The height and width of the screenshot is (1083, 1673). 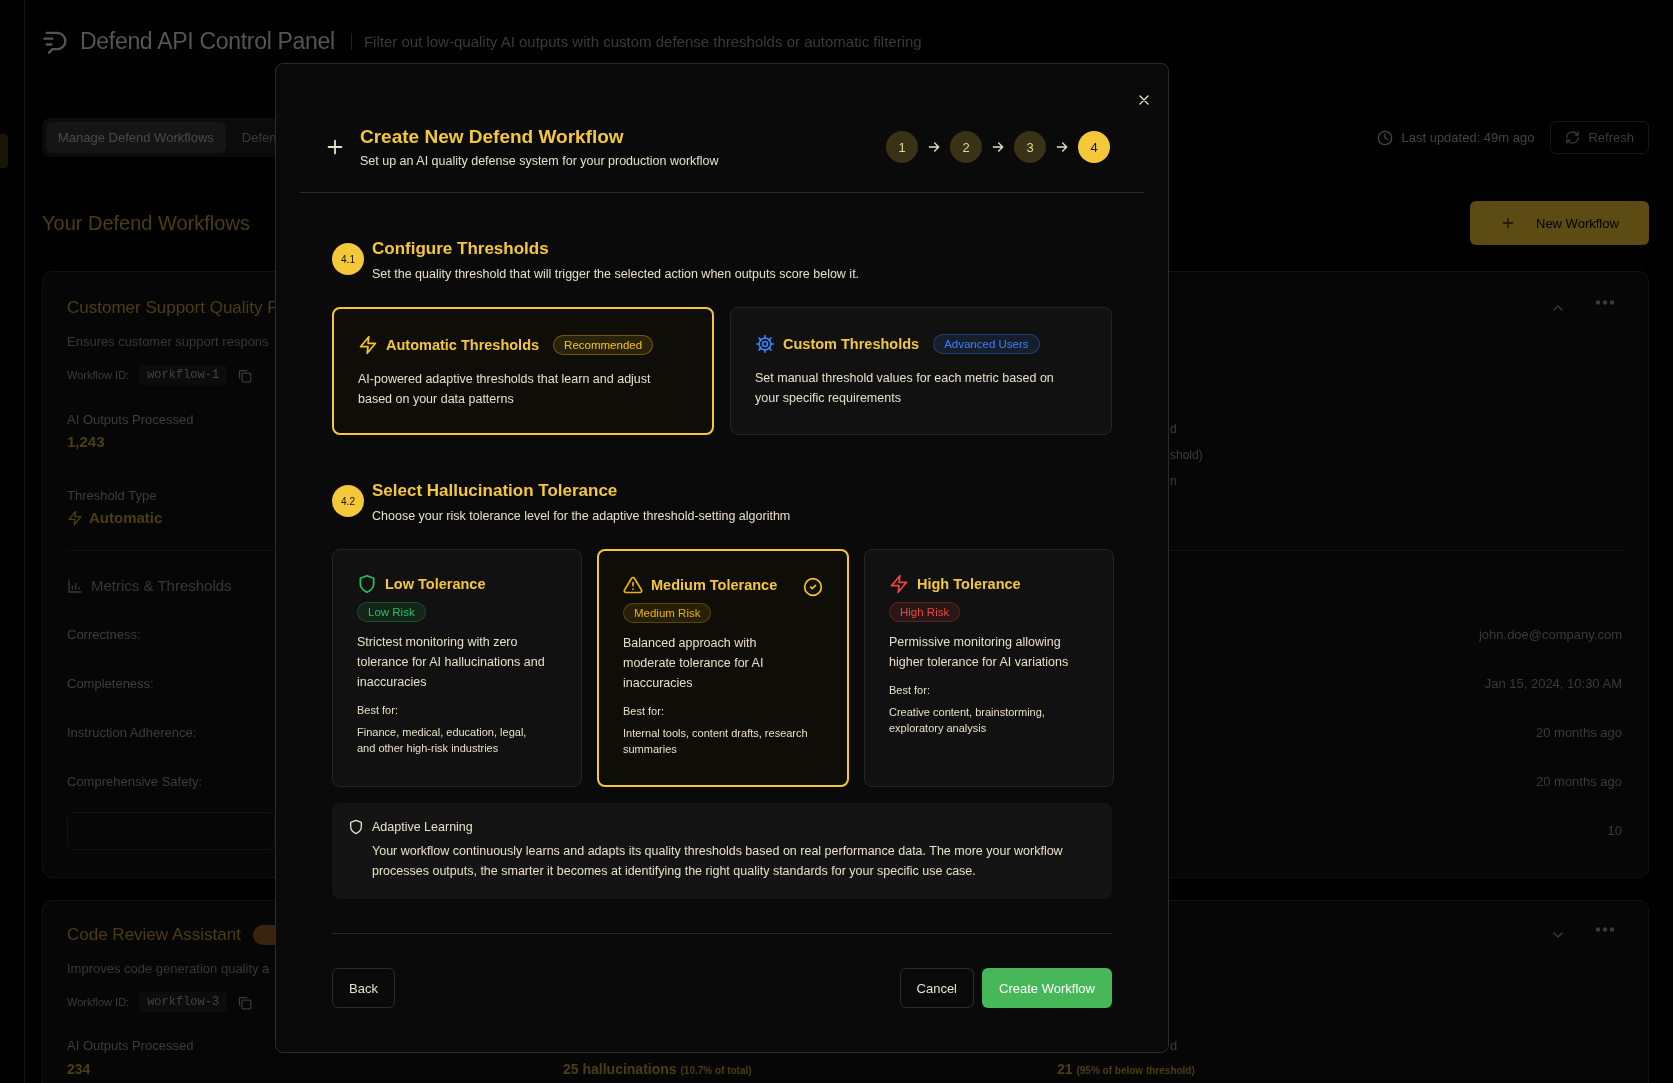 What do you see at coordinates (435, 584) in the screenshot?
I see `option-title: Low Tolerance` at bounding box center [435, 584].